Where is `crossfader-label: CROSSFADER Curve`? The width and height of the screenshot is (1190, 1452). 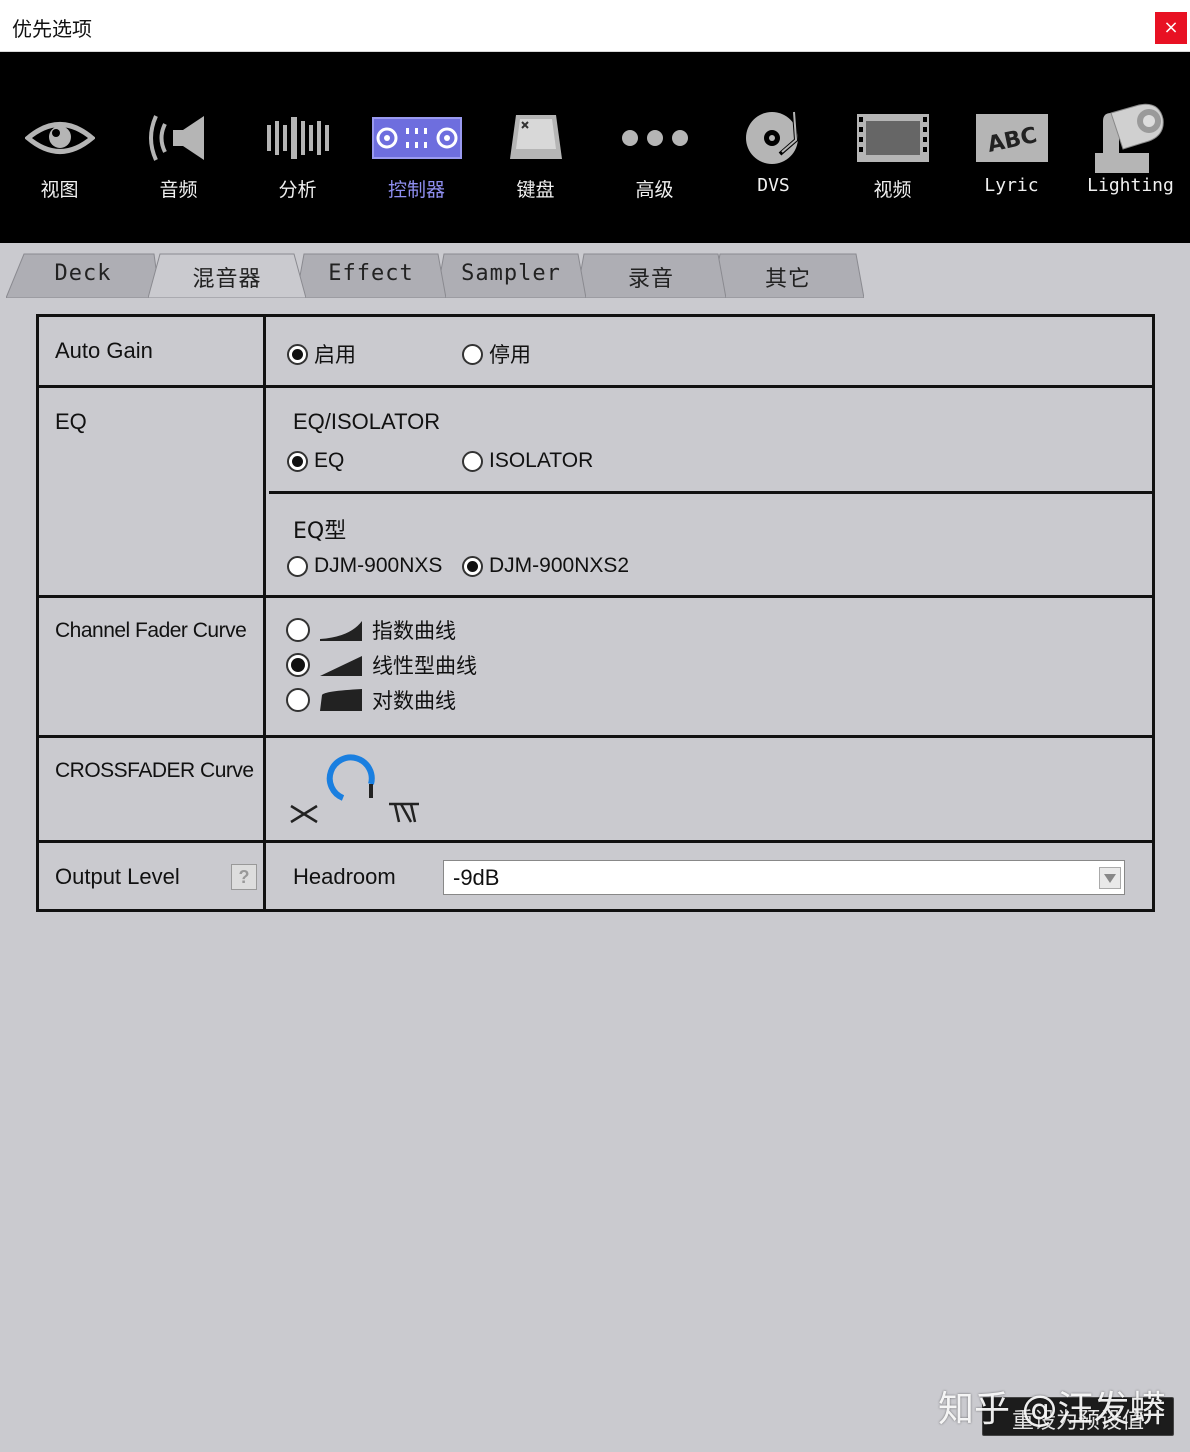 crossfader-label: CROSSFADER Curve is located at coordinates (154, 770).